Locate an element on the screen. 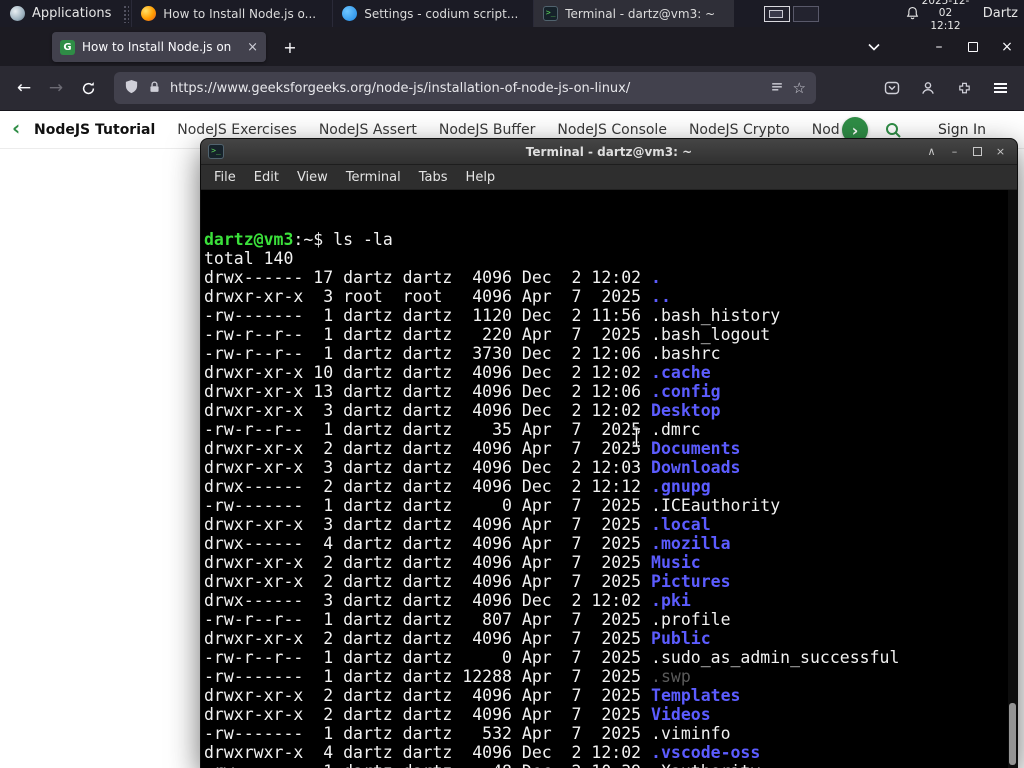 The width and height of the screenshot is (1024, 768). lock-icon is located at coordinates (154, 88).